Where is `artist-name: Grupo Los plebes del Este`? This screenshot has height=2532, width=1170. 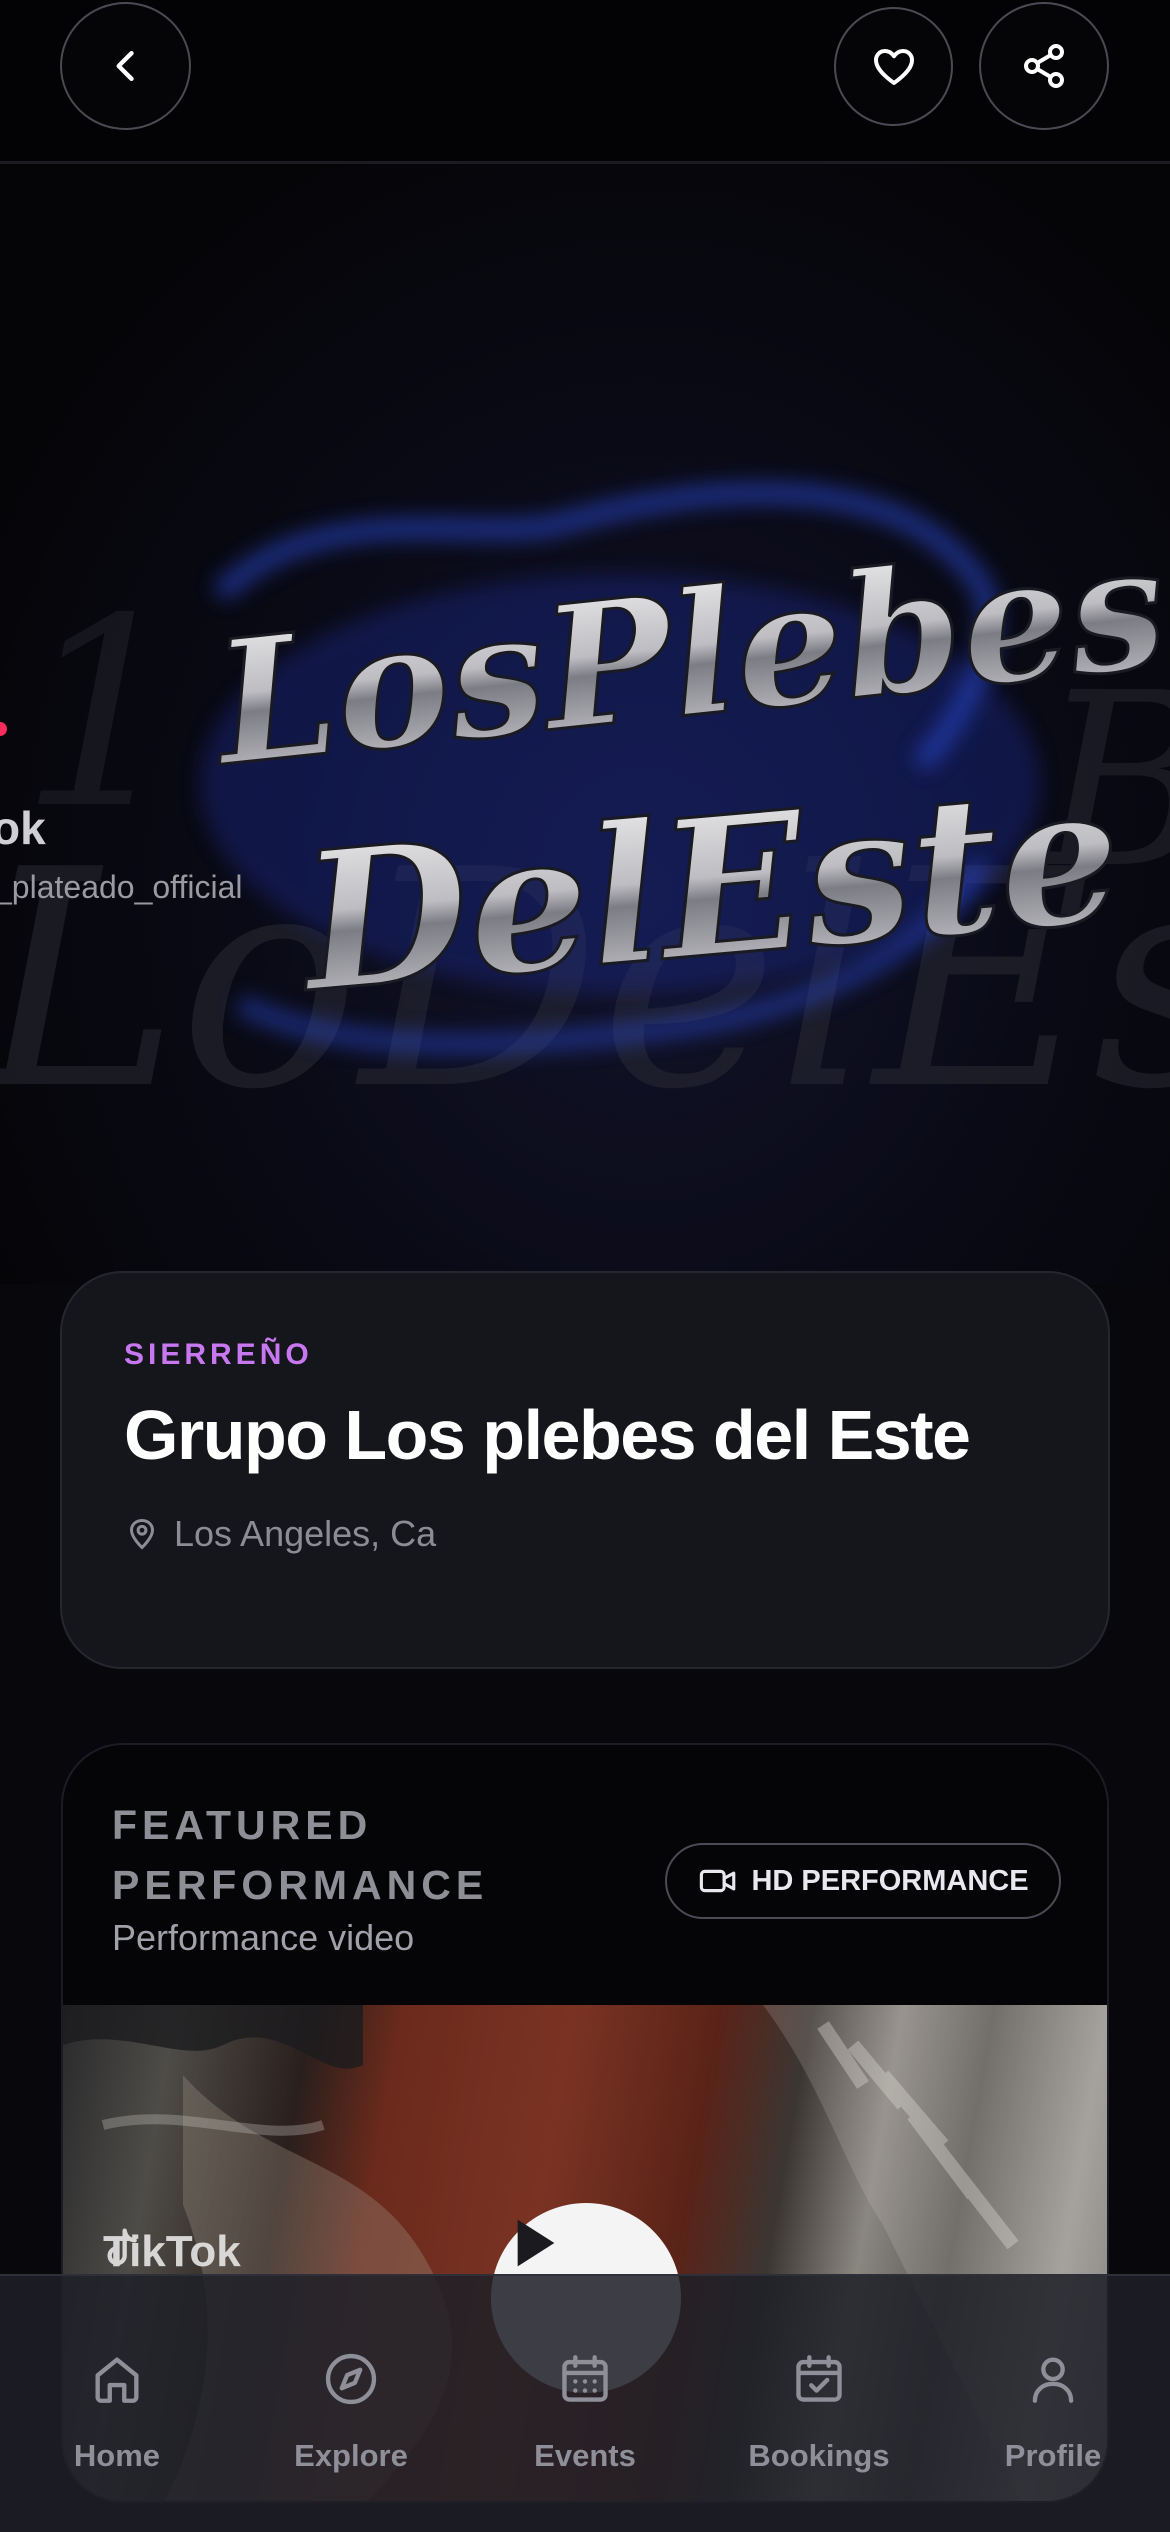
artist-name: Grupo Los plebes del Este is located at coordinates (547, 1435).